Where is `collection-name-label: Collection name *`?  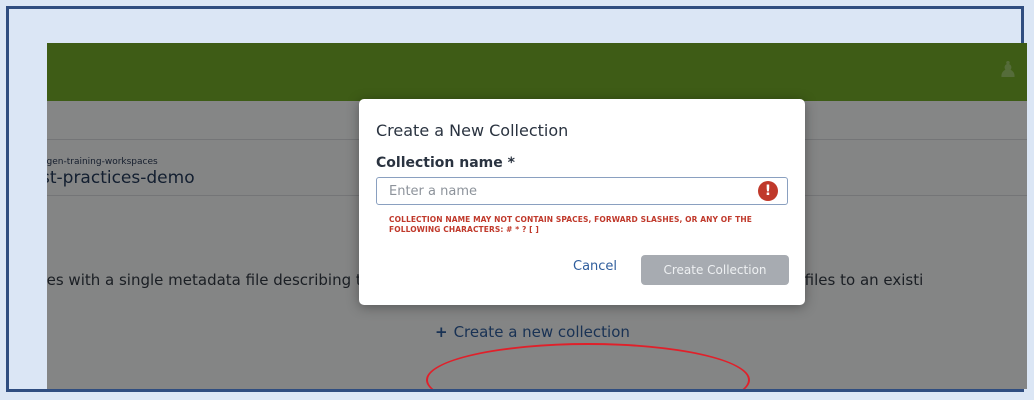
collection-name-label: Collection name * is located at coordinates (445, 163).